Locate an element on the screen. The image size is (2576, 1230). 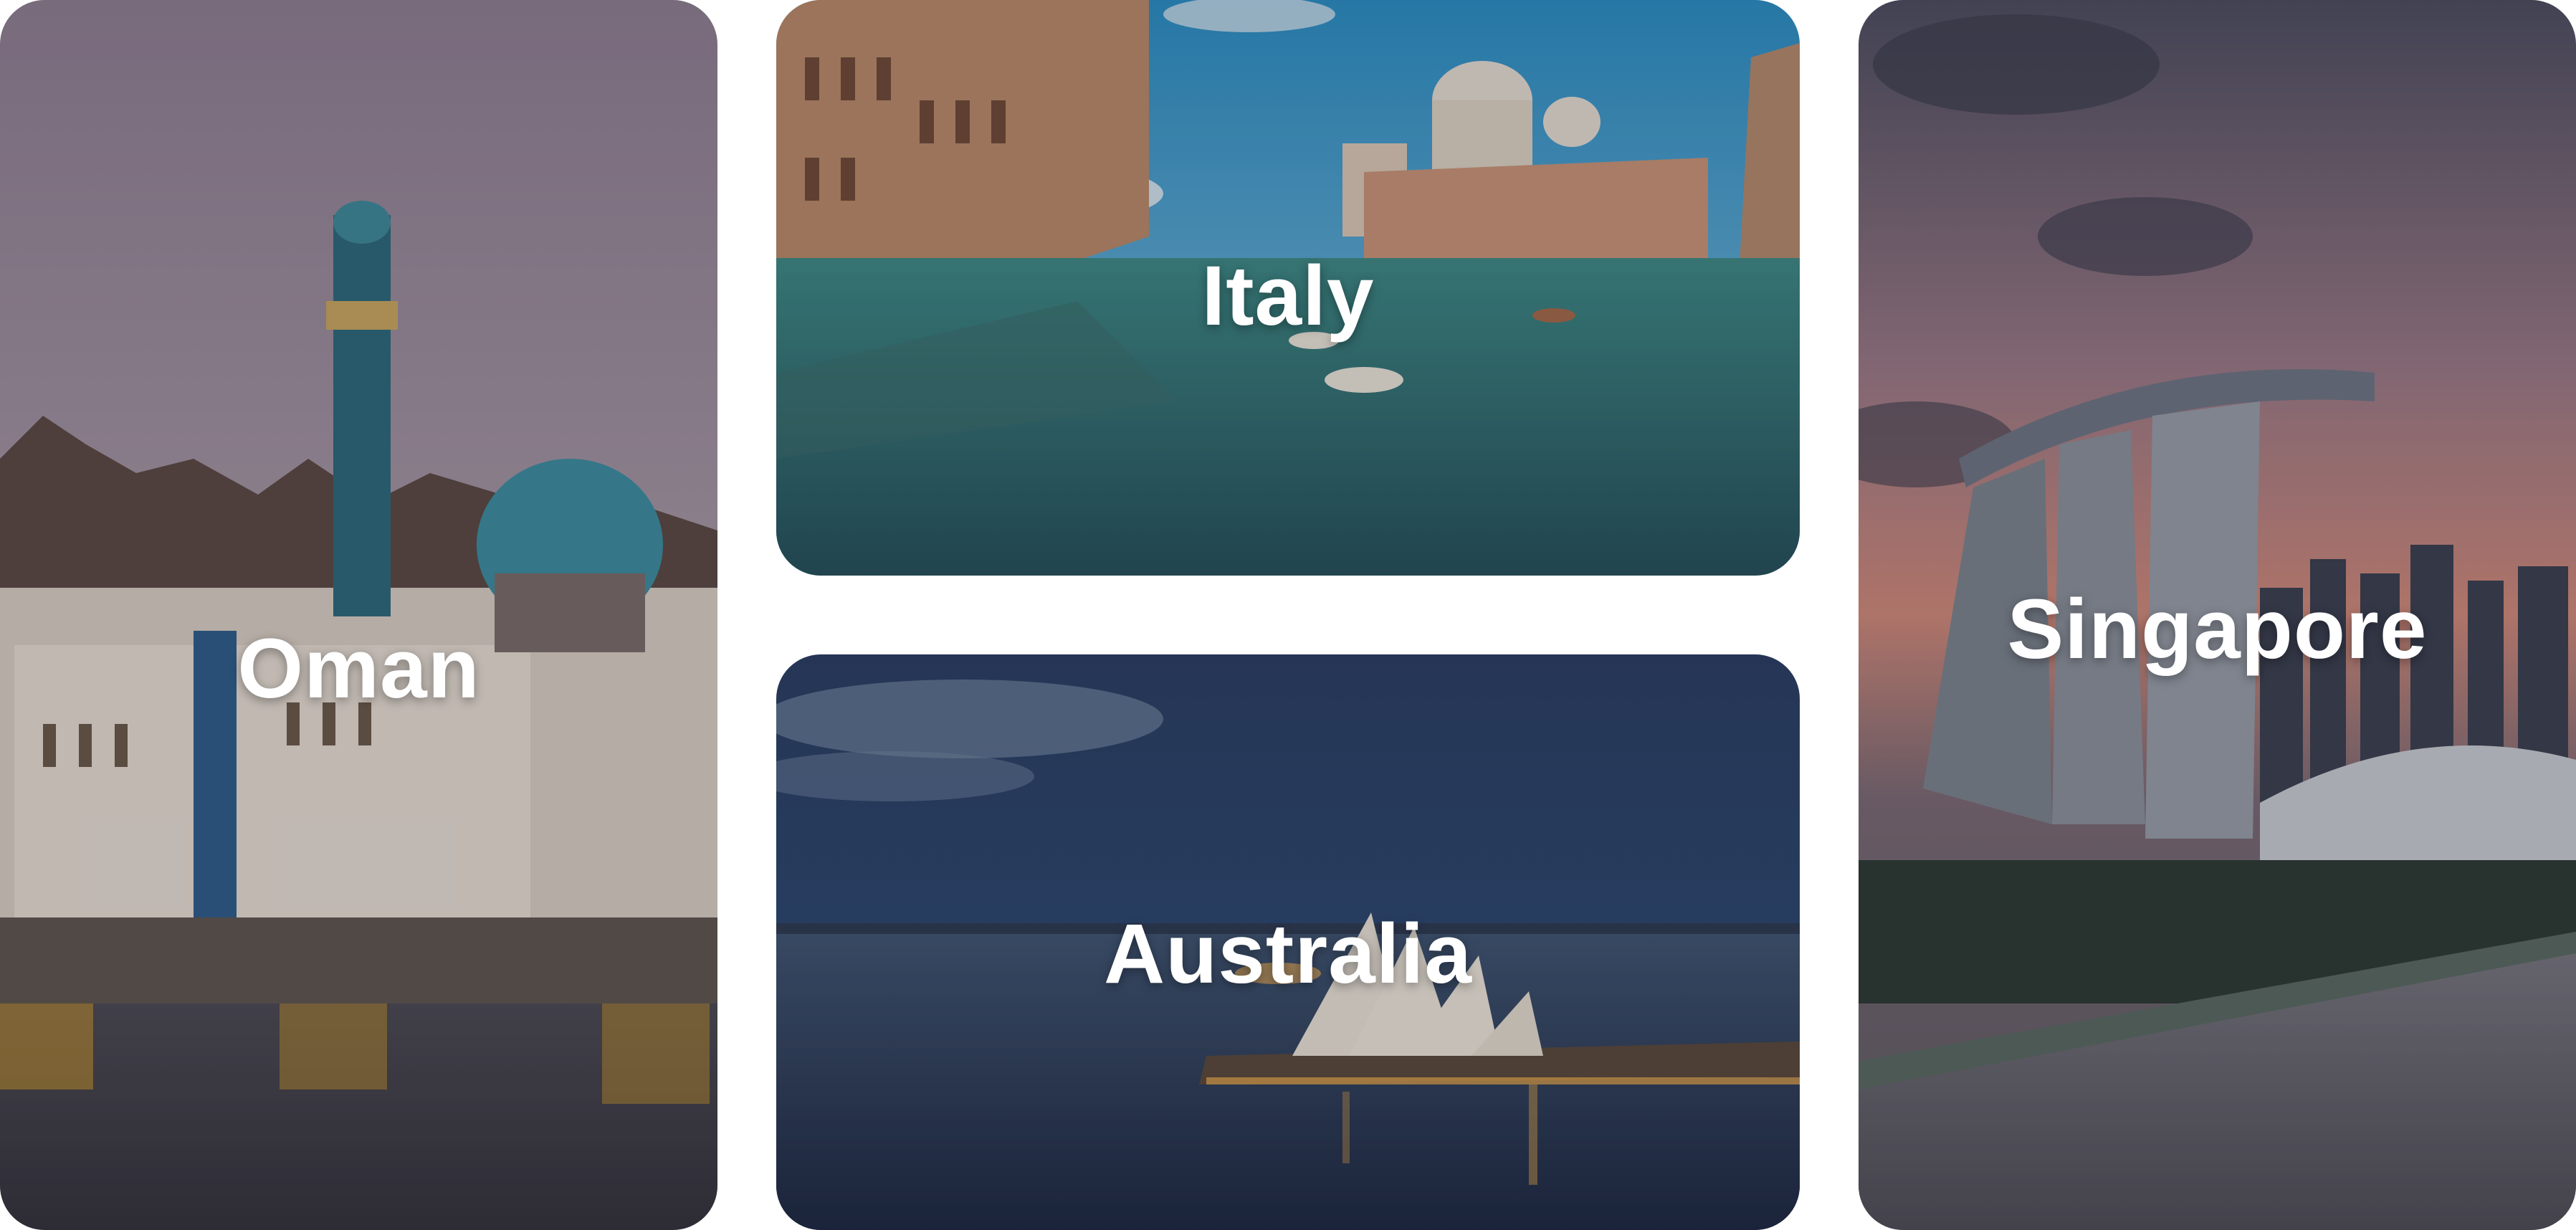
destination-label: Italy is located at coordinates (1288, 296).